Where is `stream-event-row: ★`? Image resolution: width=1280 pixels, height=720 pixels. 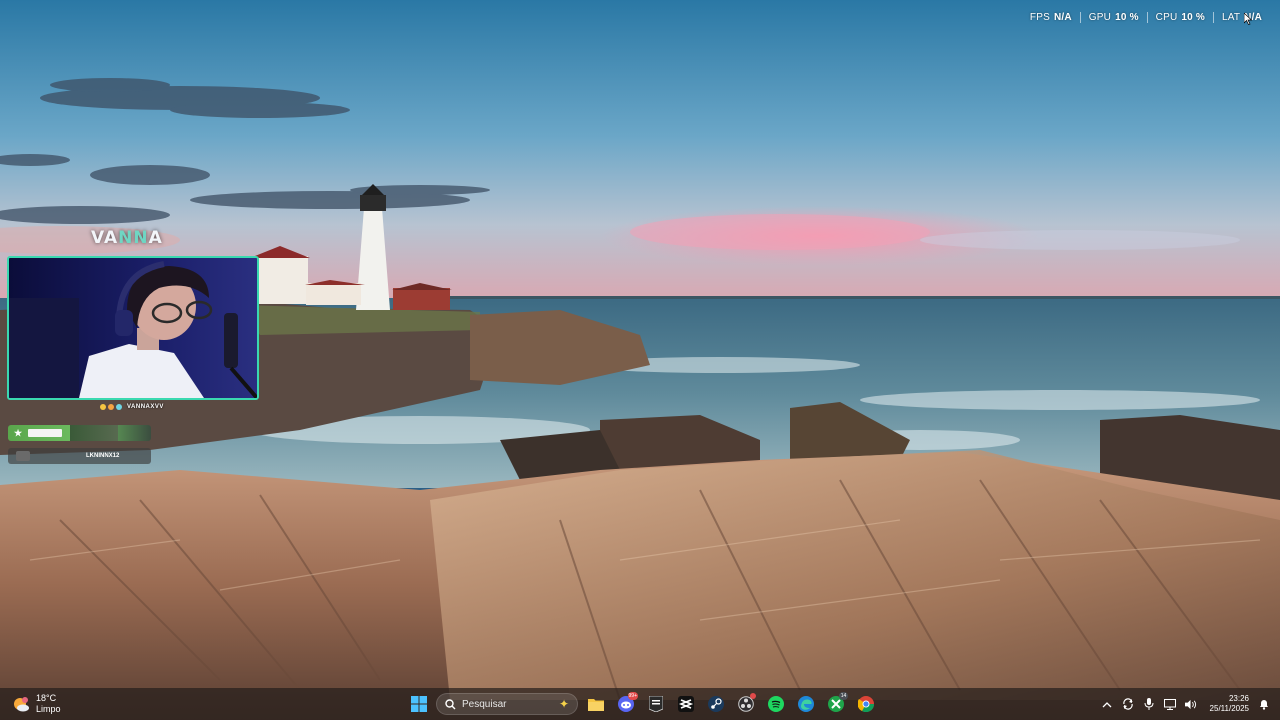
stream-event-row: ★ is located at coordinates (79, 433).